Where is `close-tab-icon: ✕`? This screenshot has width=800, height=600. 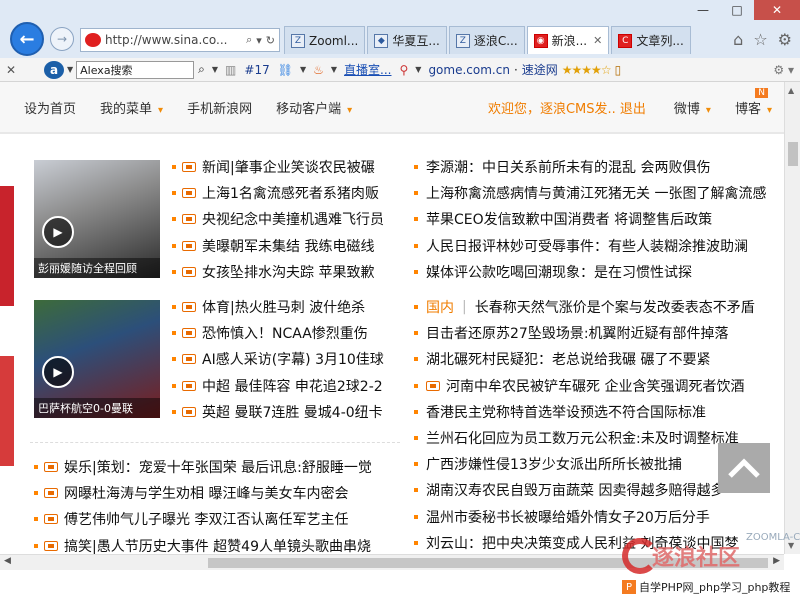
close-tab-icon: ✕ is located at coordinates (597, 40).